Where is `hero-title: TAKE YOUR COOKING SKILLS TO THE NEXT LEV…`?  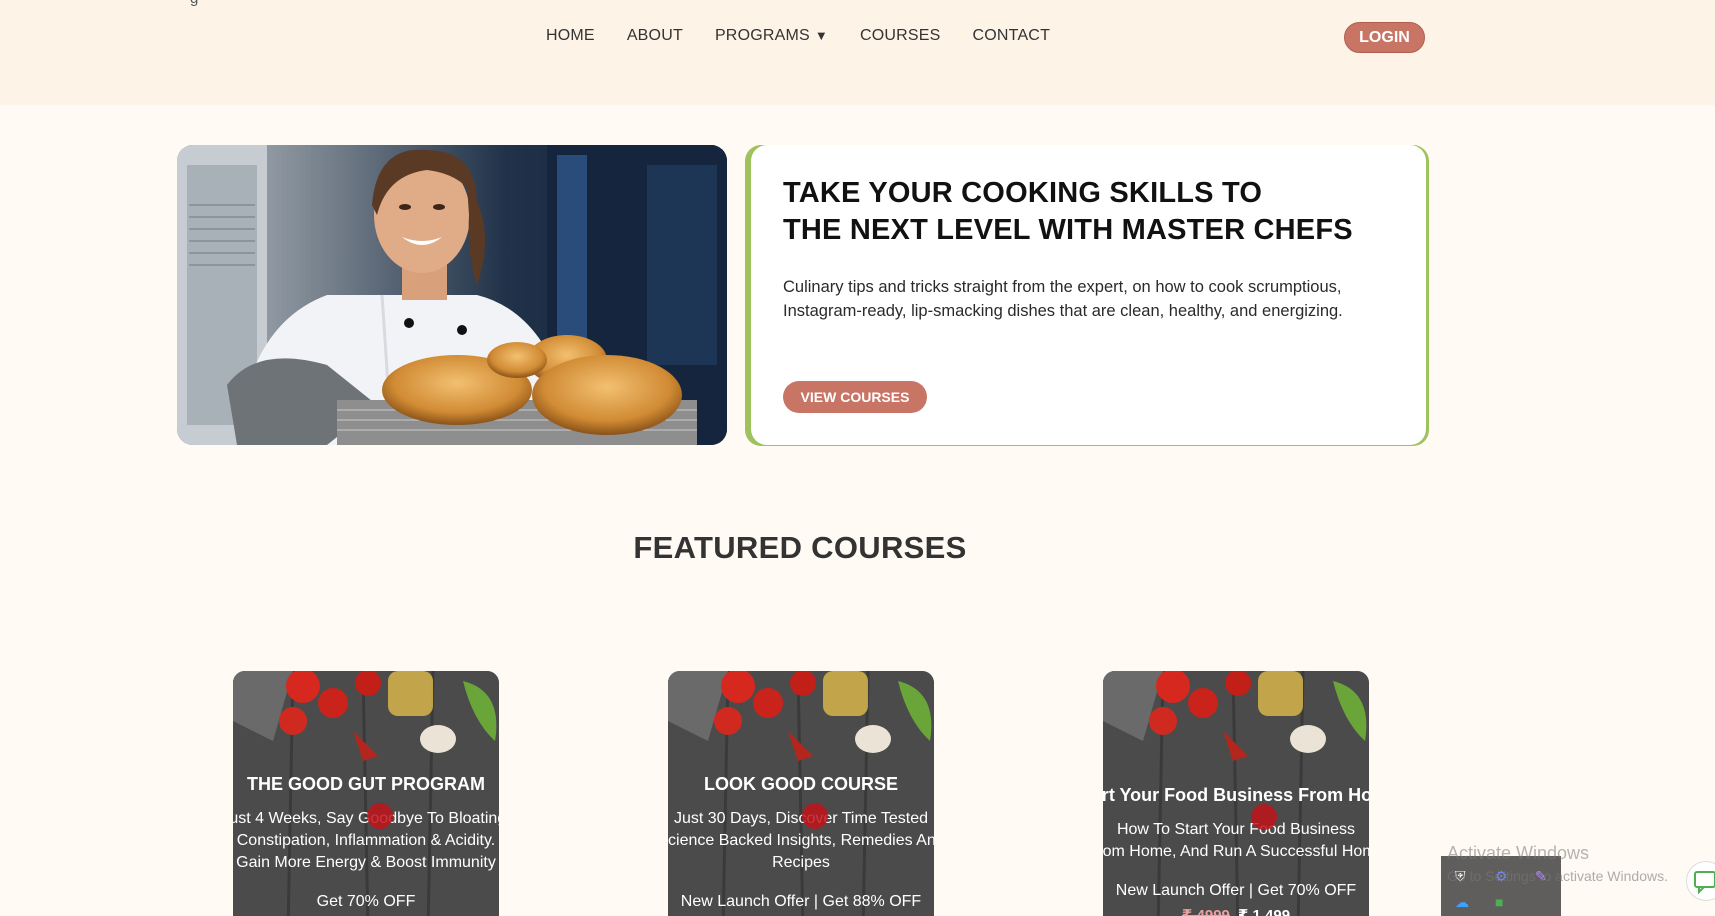
hero-title: TAKE YOUR COOKING SKILLS TO THE NEXT LEV… is located at coordinates (1093, 212).